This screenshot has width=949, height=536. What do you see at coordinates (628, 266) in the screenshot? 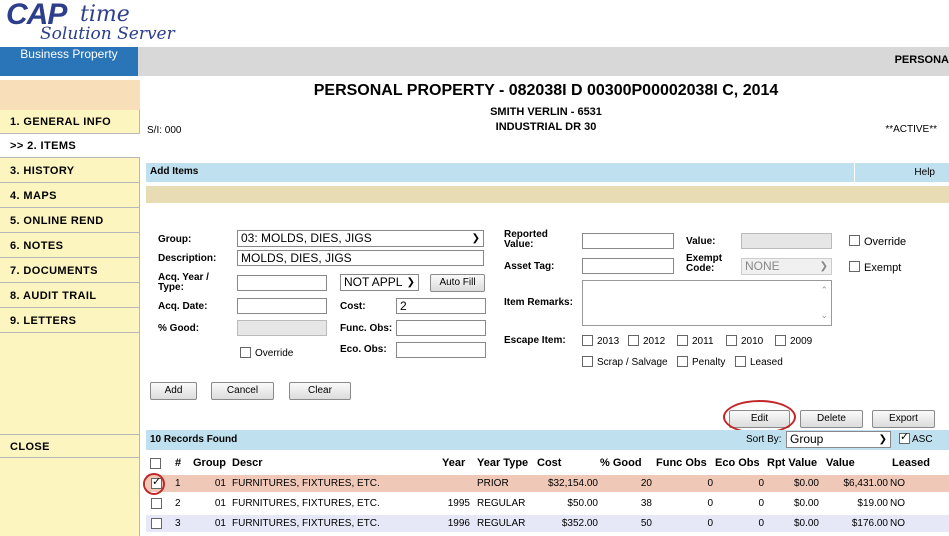
I see `asset-tag-input` at bounding box center [628, 266].